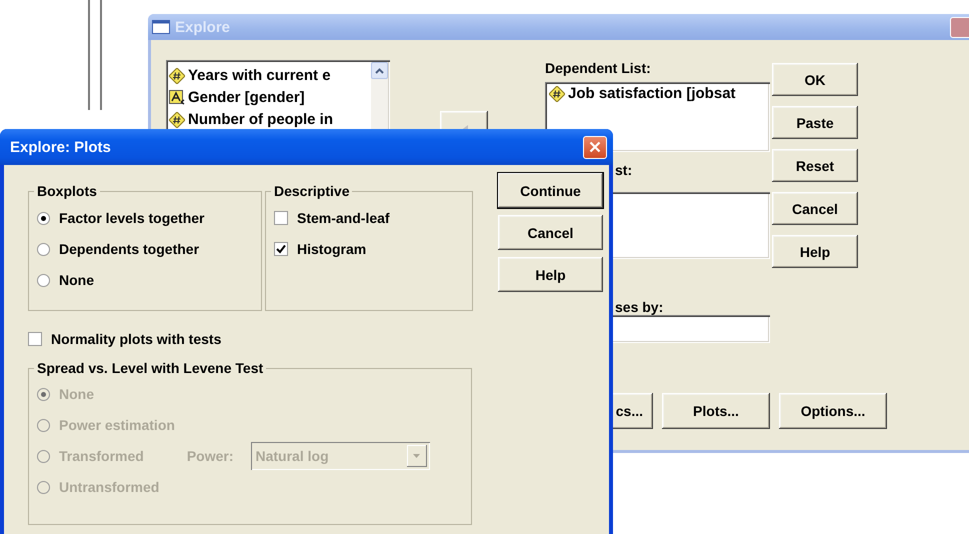  What do you see at coordinates (624, 170) in the screenshot?
I see `field-label: st:` at bounding box center [624, 170].